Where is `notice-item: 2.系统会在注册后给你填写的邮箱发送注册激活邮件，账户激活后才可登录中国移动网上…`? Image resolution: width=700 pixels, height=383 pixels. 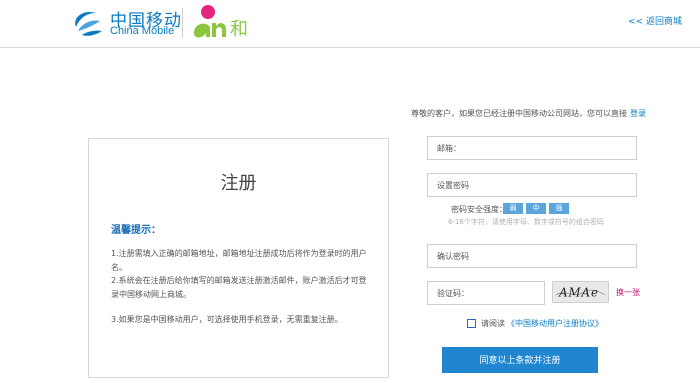 notice-item: 2.系统会在注册后给你填写的邮箱发送注册激活邮件，账户激活后才可登录中国移动网上… is located at coordinates (239, 287).